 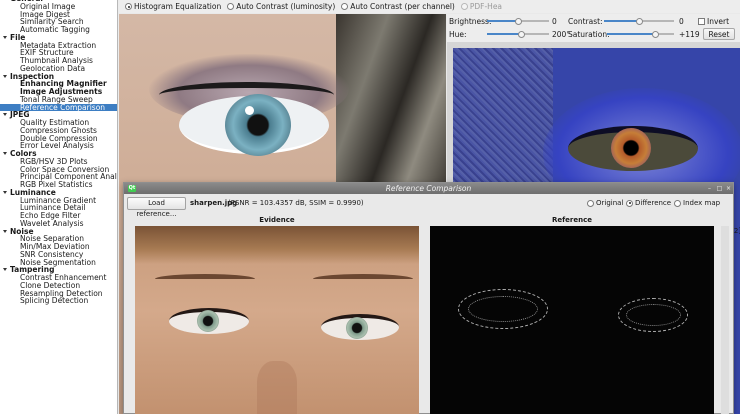 I want to click on eye-glint, so click(x=249, y=110).